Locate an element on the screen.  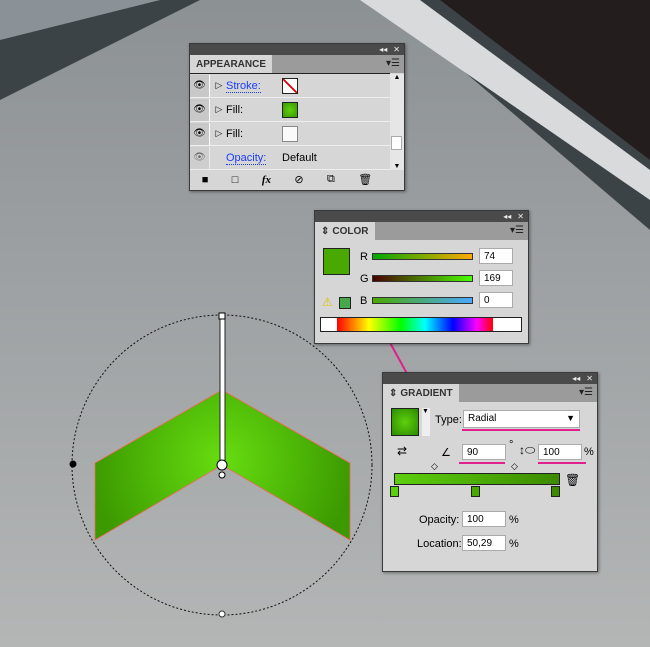
appearance-row-opacity: 👁 Opacity: Default is located at coordinates (290, 158).